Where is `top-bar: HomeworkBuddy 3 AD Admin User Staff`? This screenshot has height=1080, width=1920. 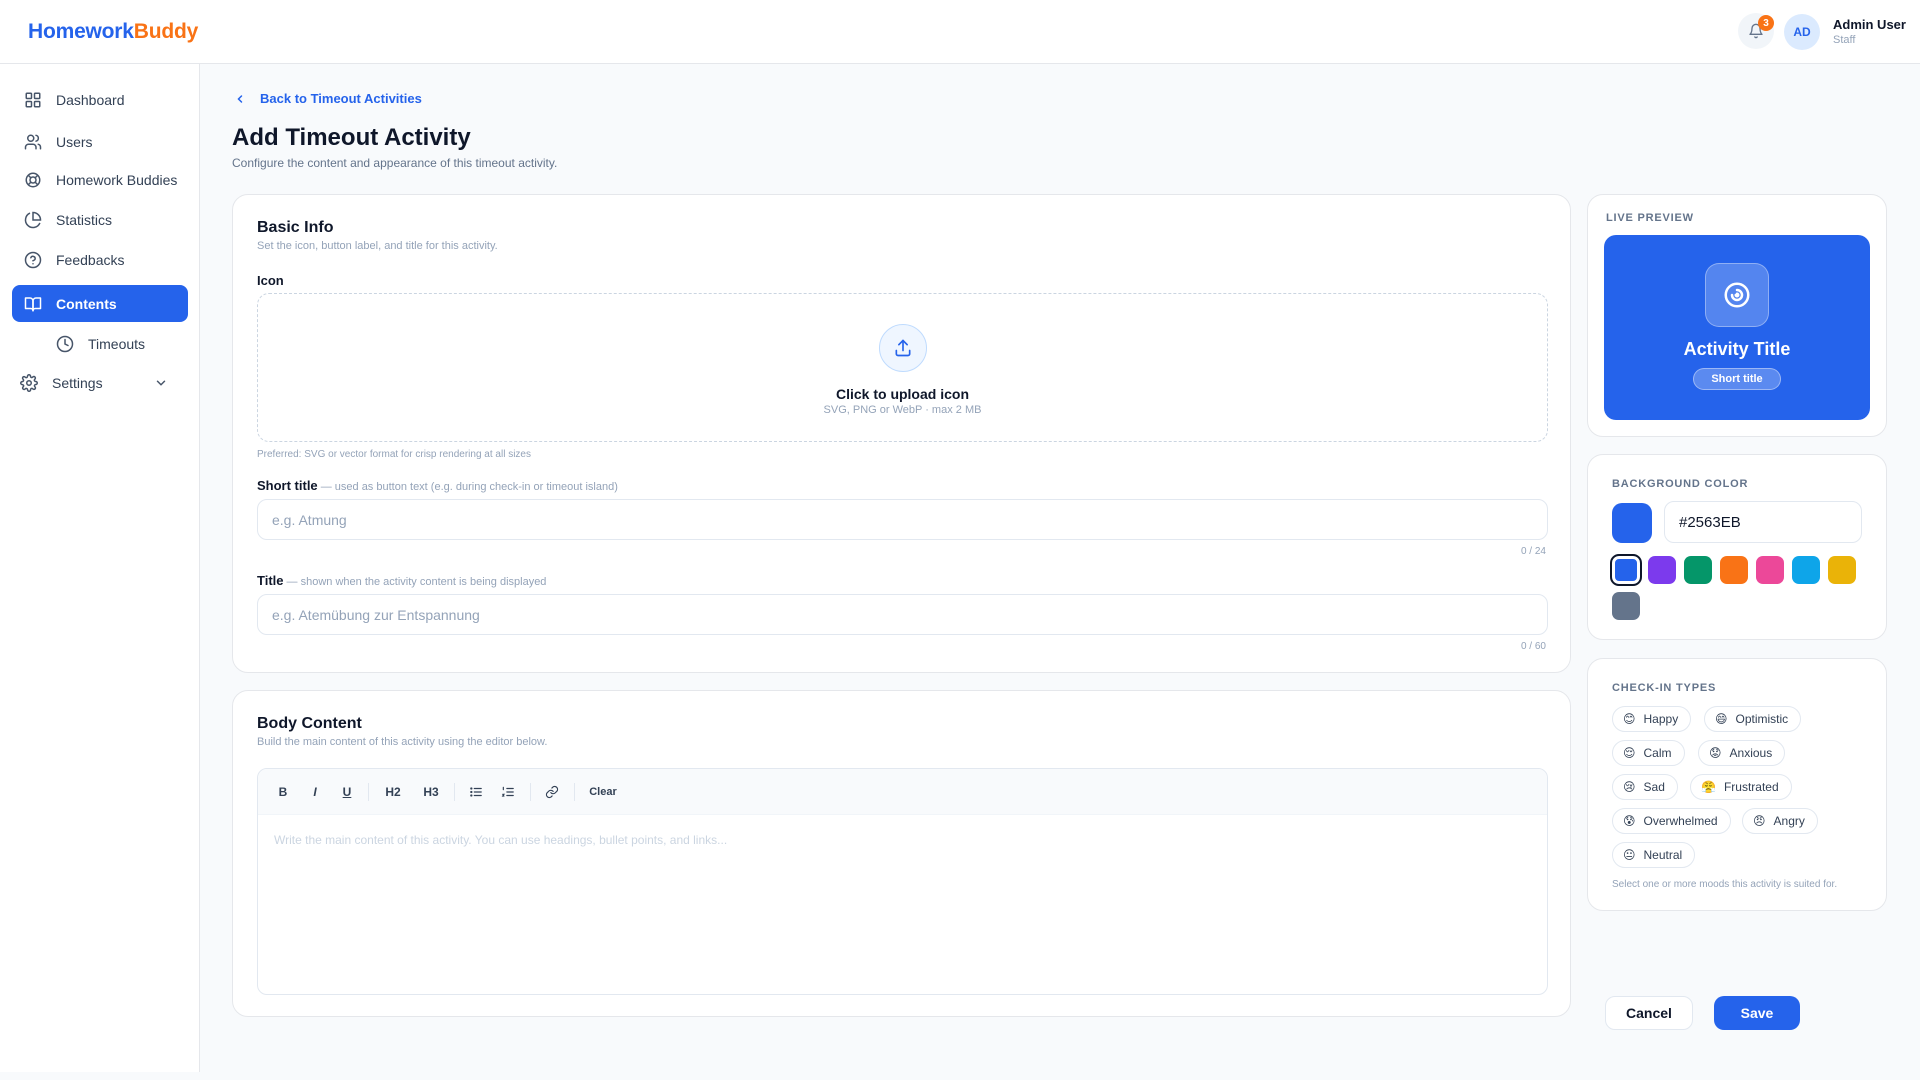 top-bar: HomeworkBuddy 3 AD Admin User Staff is located at coordinates (960, 32).